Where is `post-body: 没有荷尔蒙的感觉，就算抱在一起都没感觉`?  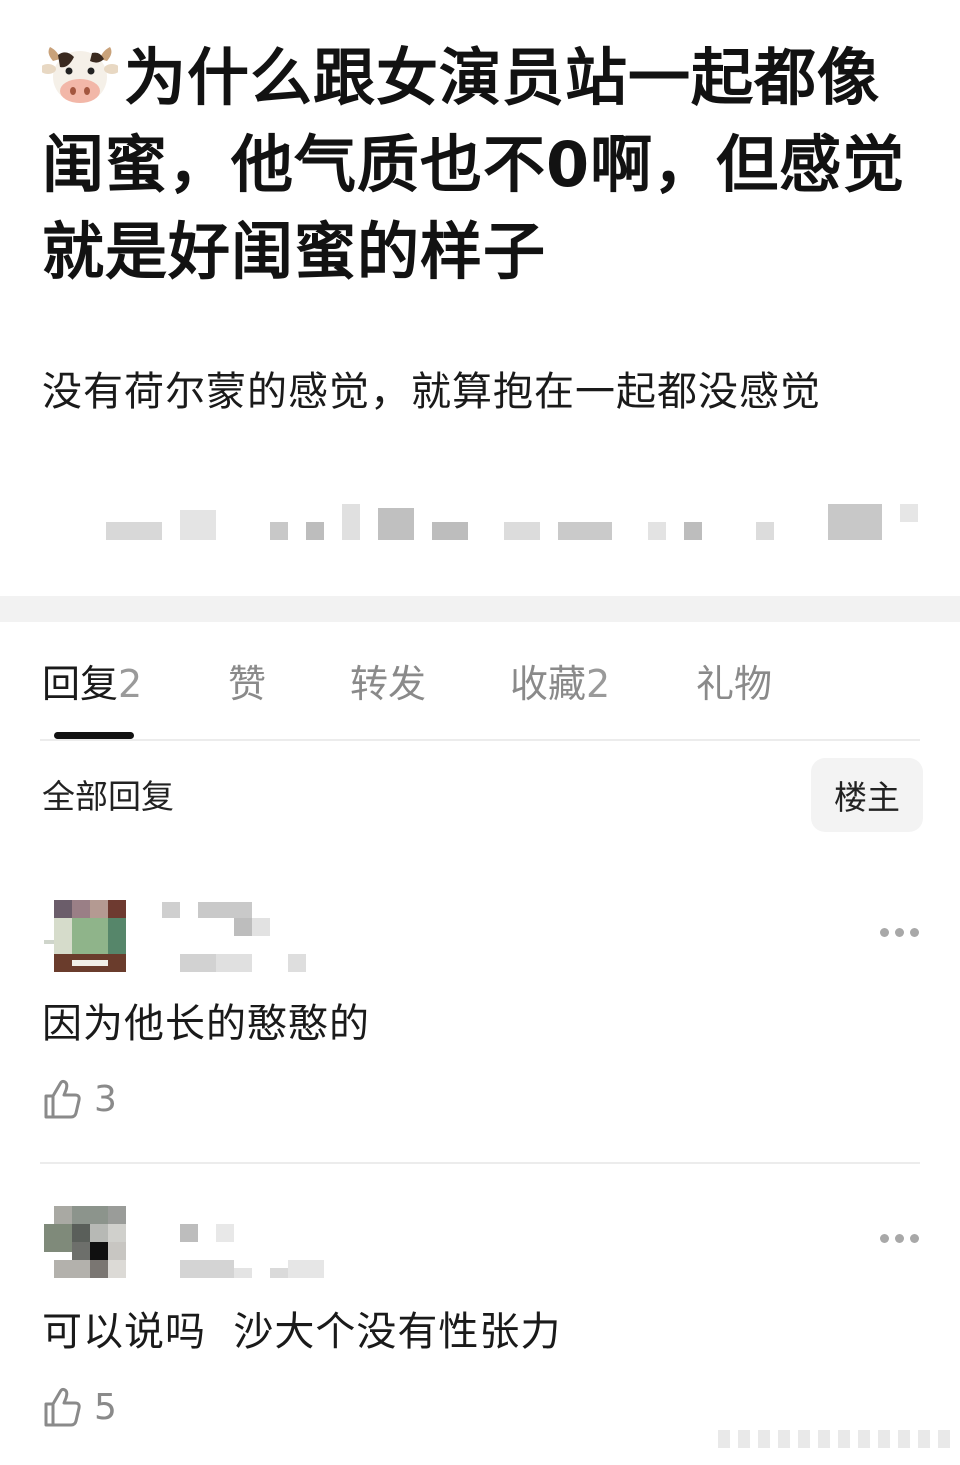
post-body: 没有荷尔蒙的感觉，就算抱在一起都没感觉 is located at coordinates (431, 392).